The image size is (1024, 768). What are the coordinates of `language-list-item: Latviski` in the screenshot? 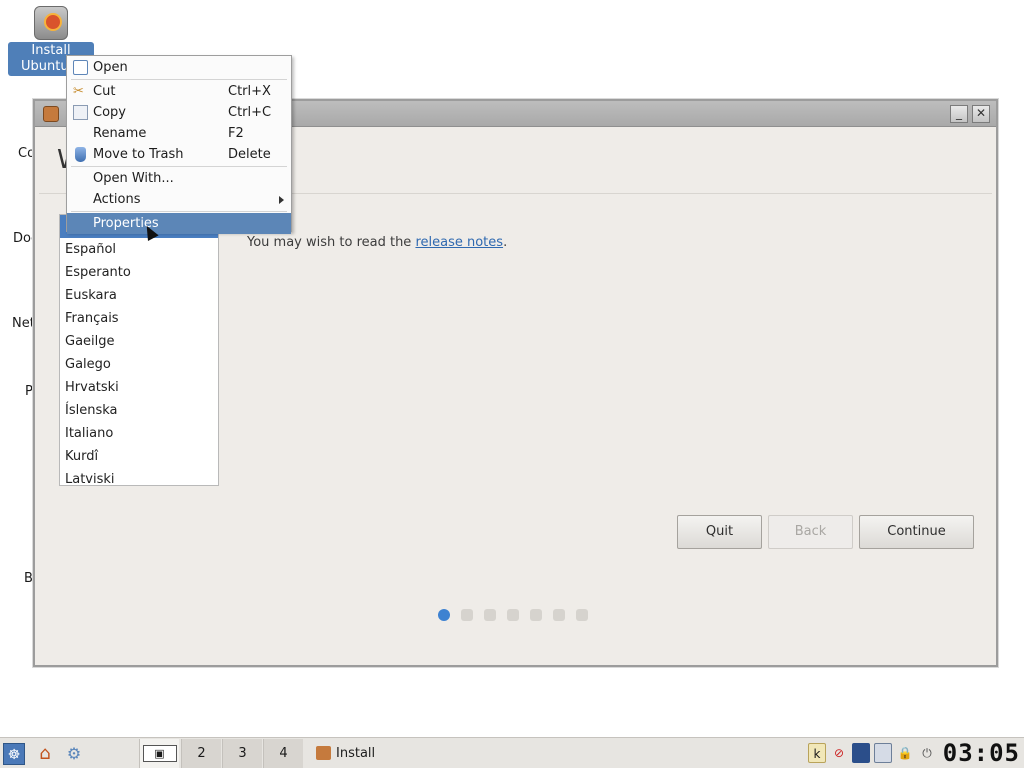 It's located at (139, 476).